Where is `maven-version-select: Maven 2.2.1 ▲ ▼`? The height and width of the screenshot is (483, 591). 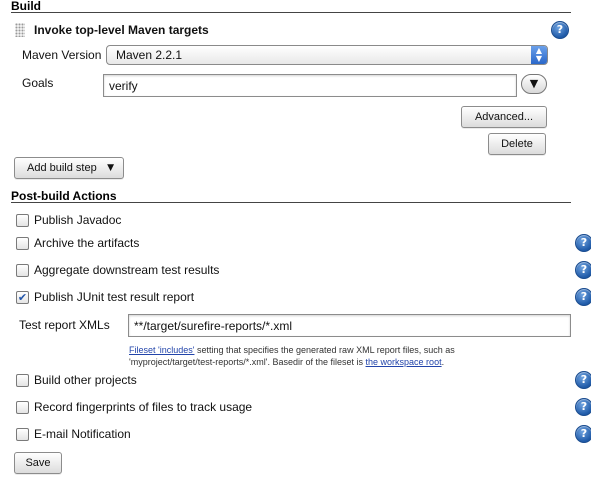 maven-version-select: Maven 2.2.1 ▲ ▼ is located at coordinates (327, 55).